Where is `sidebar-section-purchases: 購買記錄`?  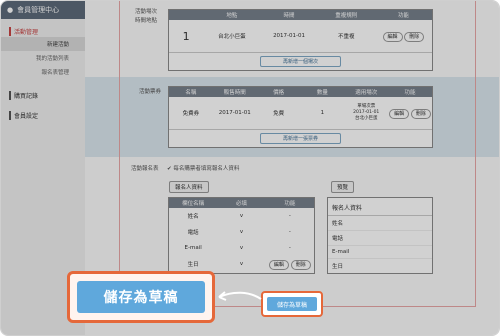
sidebar-section-purchases: 購買記錄 is located at coordinates (43, 95).